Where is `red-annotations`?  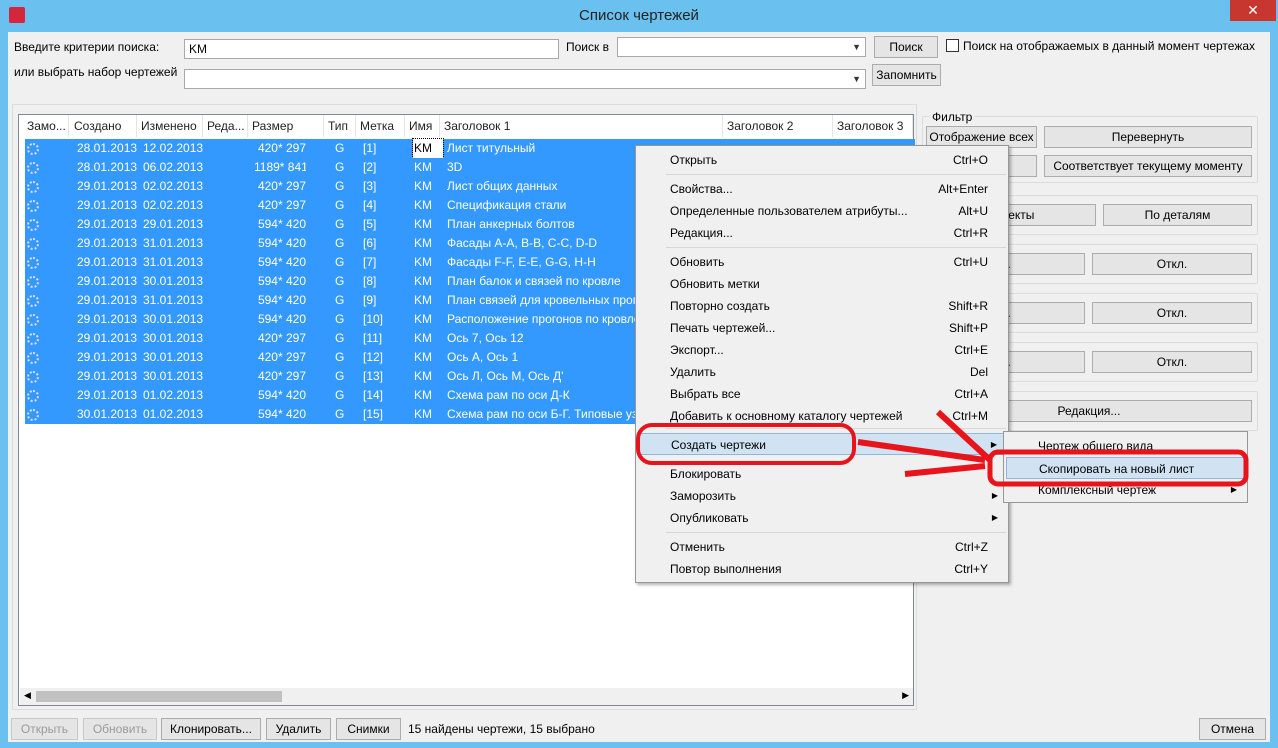
red-annotations is located at coordinates (942, 448).